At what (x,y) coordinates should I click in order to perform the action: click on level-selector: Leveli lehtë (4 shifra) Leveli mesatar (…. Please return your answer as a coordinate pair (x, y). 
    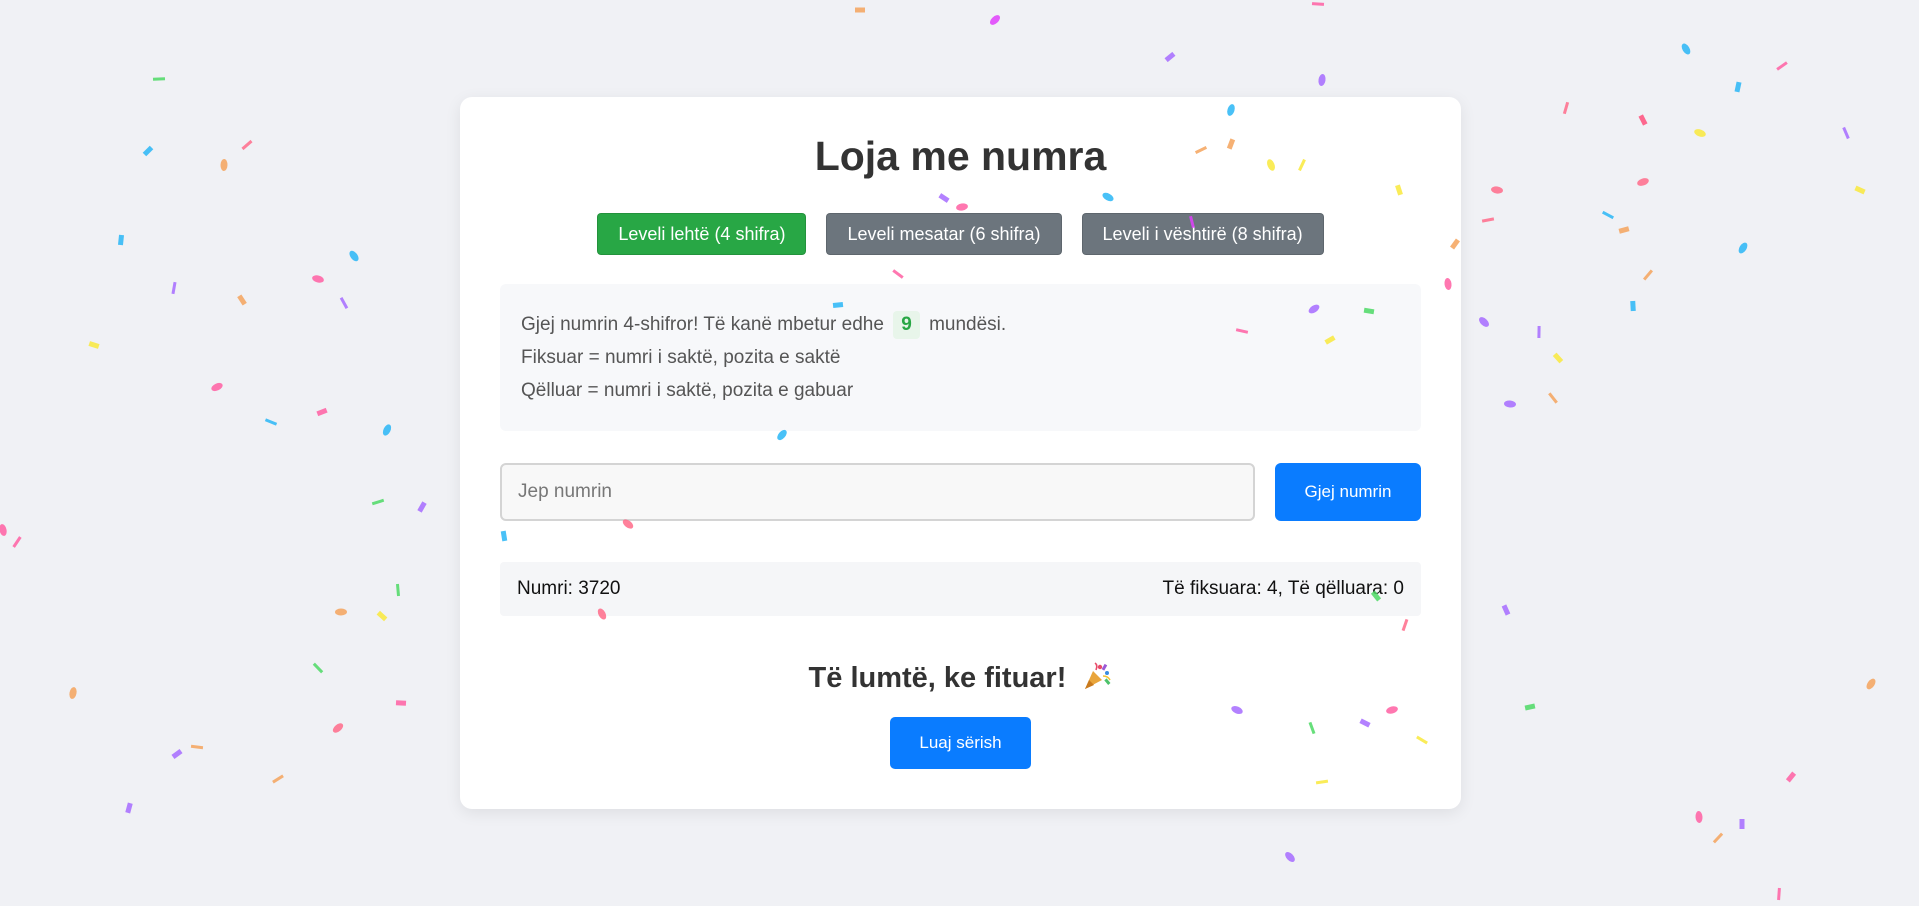
    Looking at the image, I should click on (960, 234).